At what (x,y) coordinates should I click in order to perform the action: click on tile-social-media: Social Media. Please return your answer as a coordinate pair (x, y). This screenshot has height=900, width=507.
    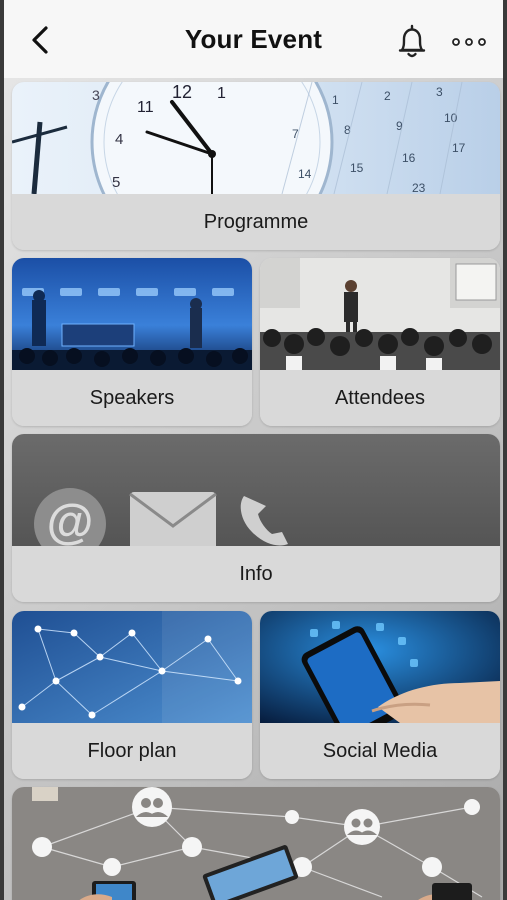
    Looking at the image, I should click on (380, 695).